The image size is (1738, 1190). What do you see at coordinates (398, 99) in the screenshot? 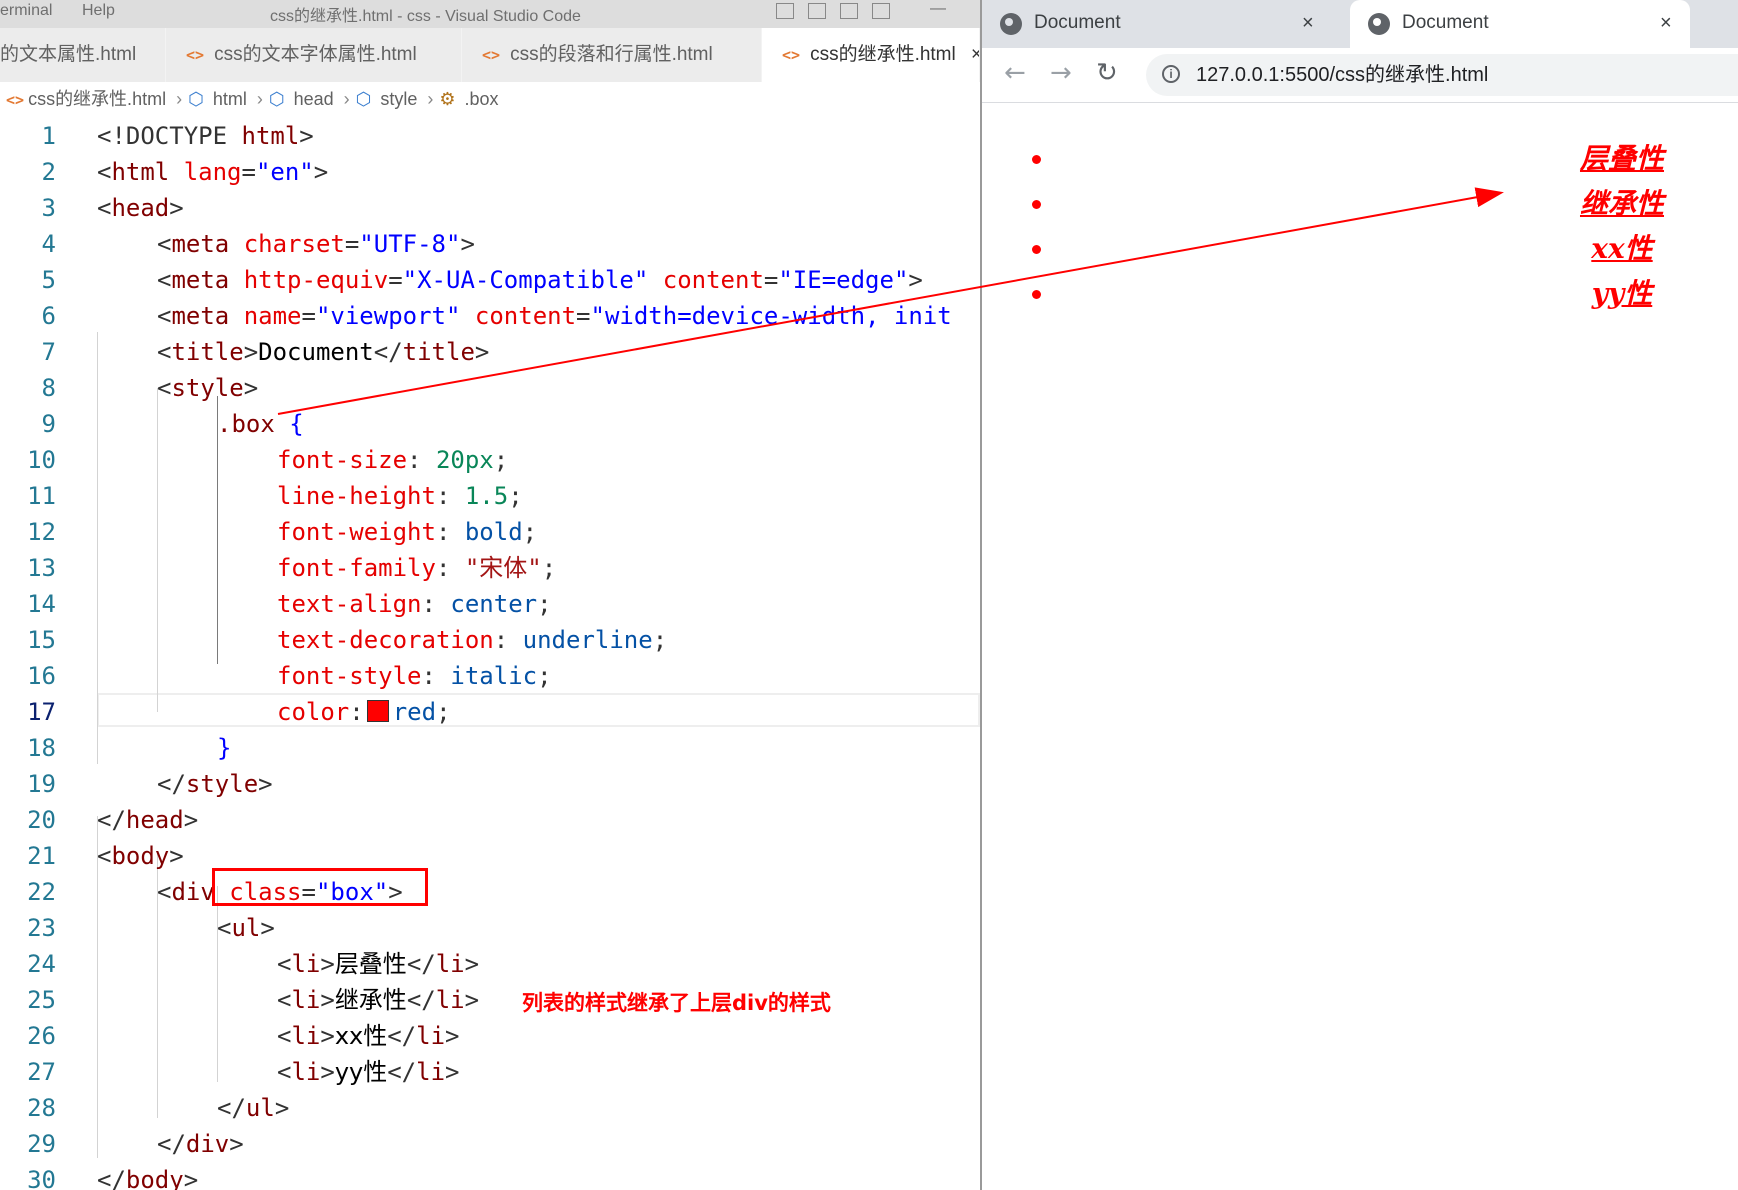
I see `breadcrumb-style: style` at bounding box center [398, 99].